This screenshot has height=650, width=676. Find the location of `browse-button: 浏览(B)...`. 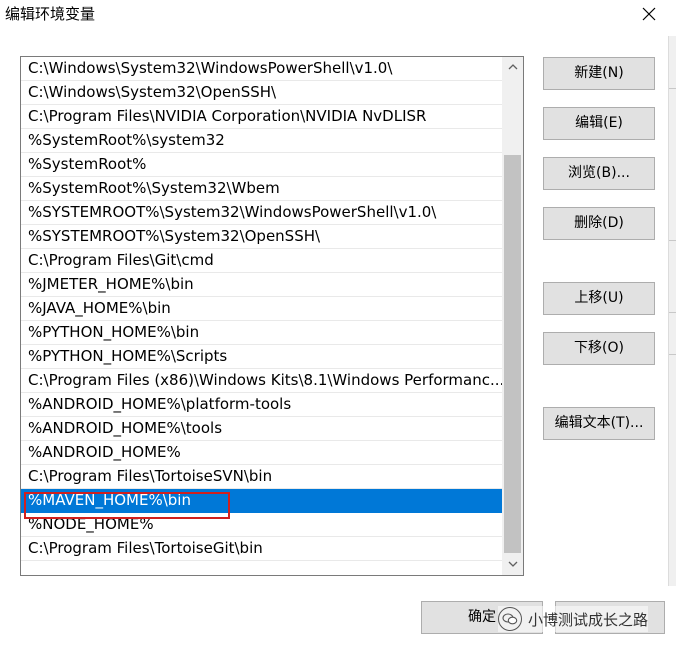

browse-button: 浏览(B)... is located at coordinates (599, 173).